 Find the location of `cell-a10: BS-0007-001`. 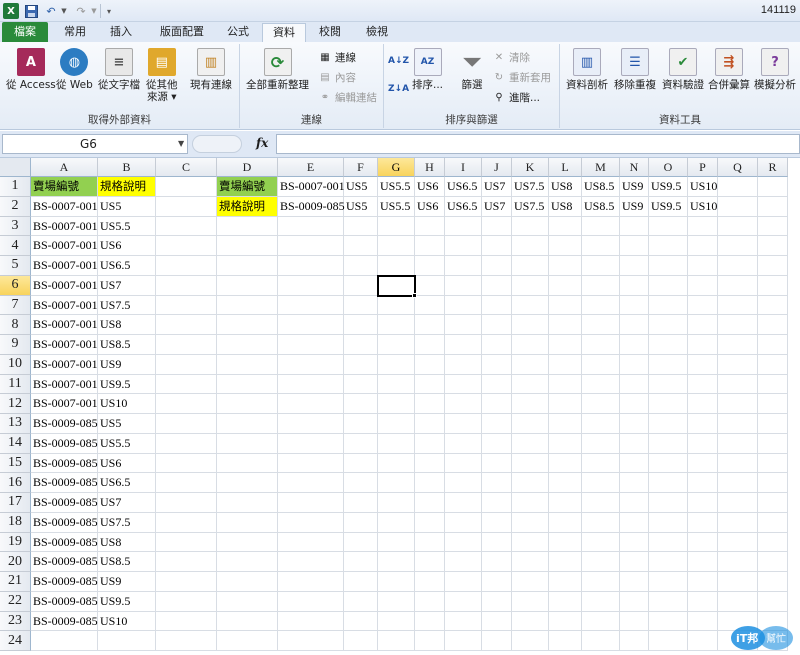

cell-a10: BS-0007-001 is located at coordinates (64, 364).